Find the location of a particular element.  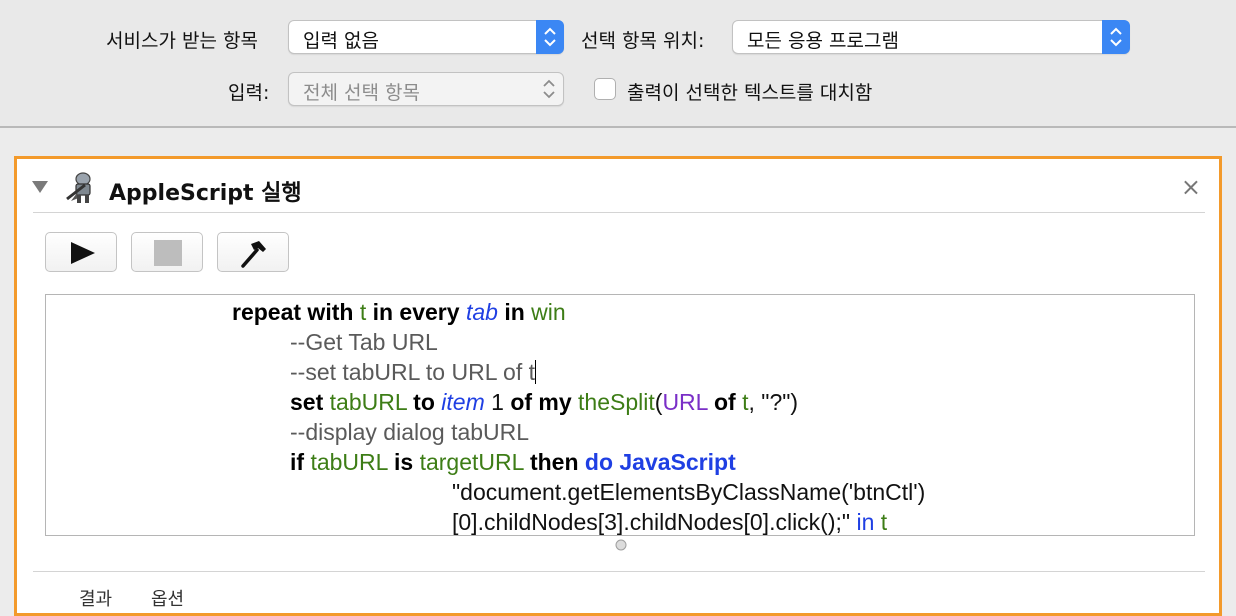

hammer-icon is located at coordinates (253, 254).